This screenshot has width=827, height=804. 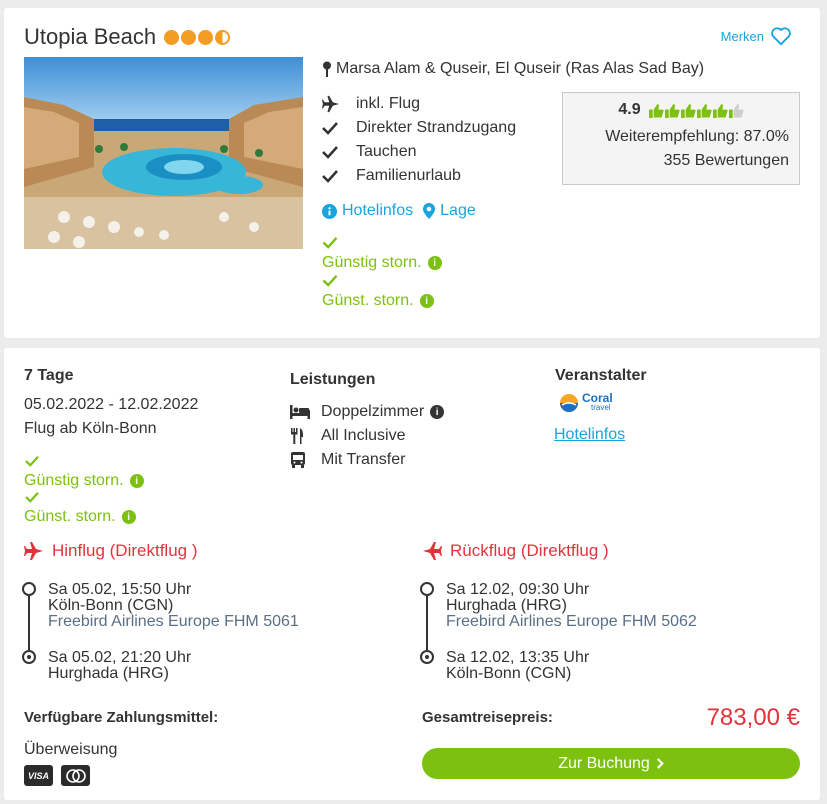 I want to click on duration: 7 Tage, so click(x=49, y=375).